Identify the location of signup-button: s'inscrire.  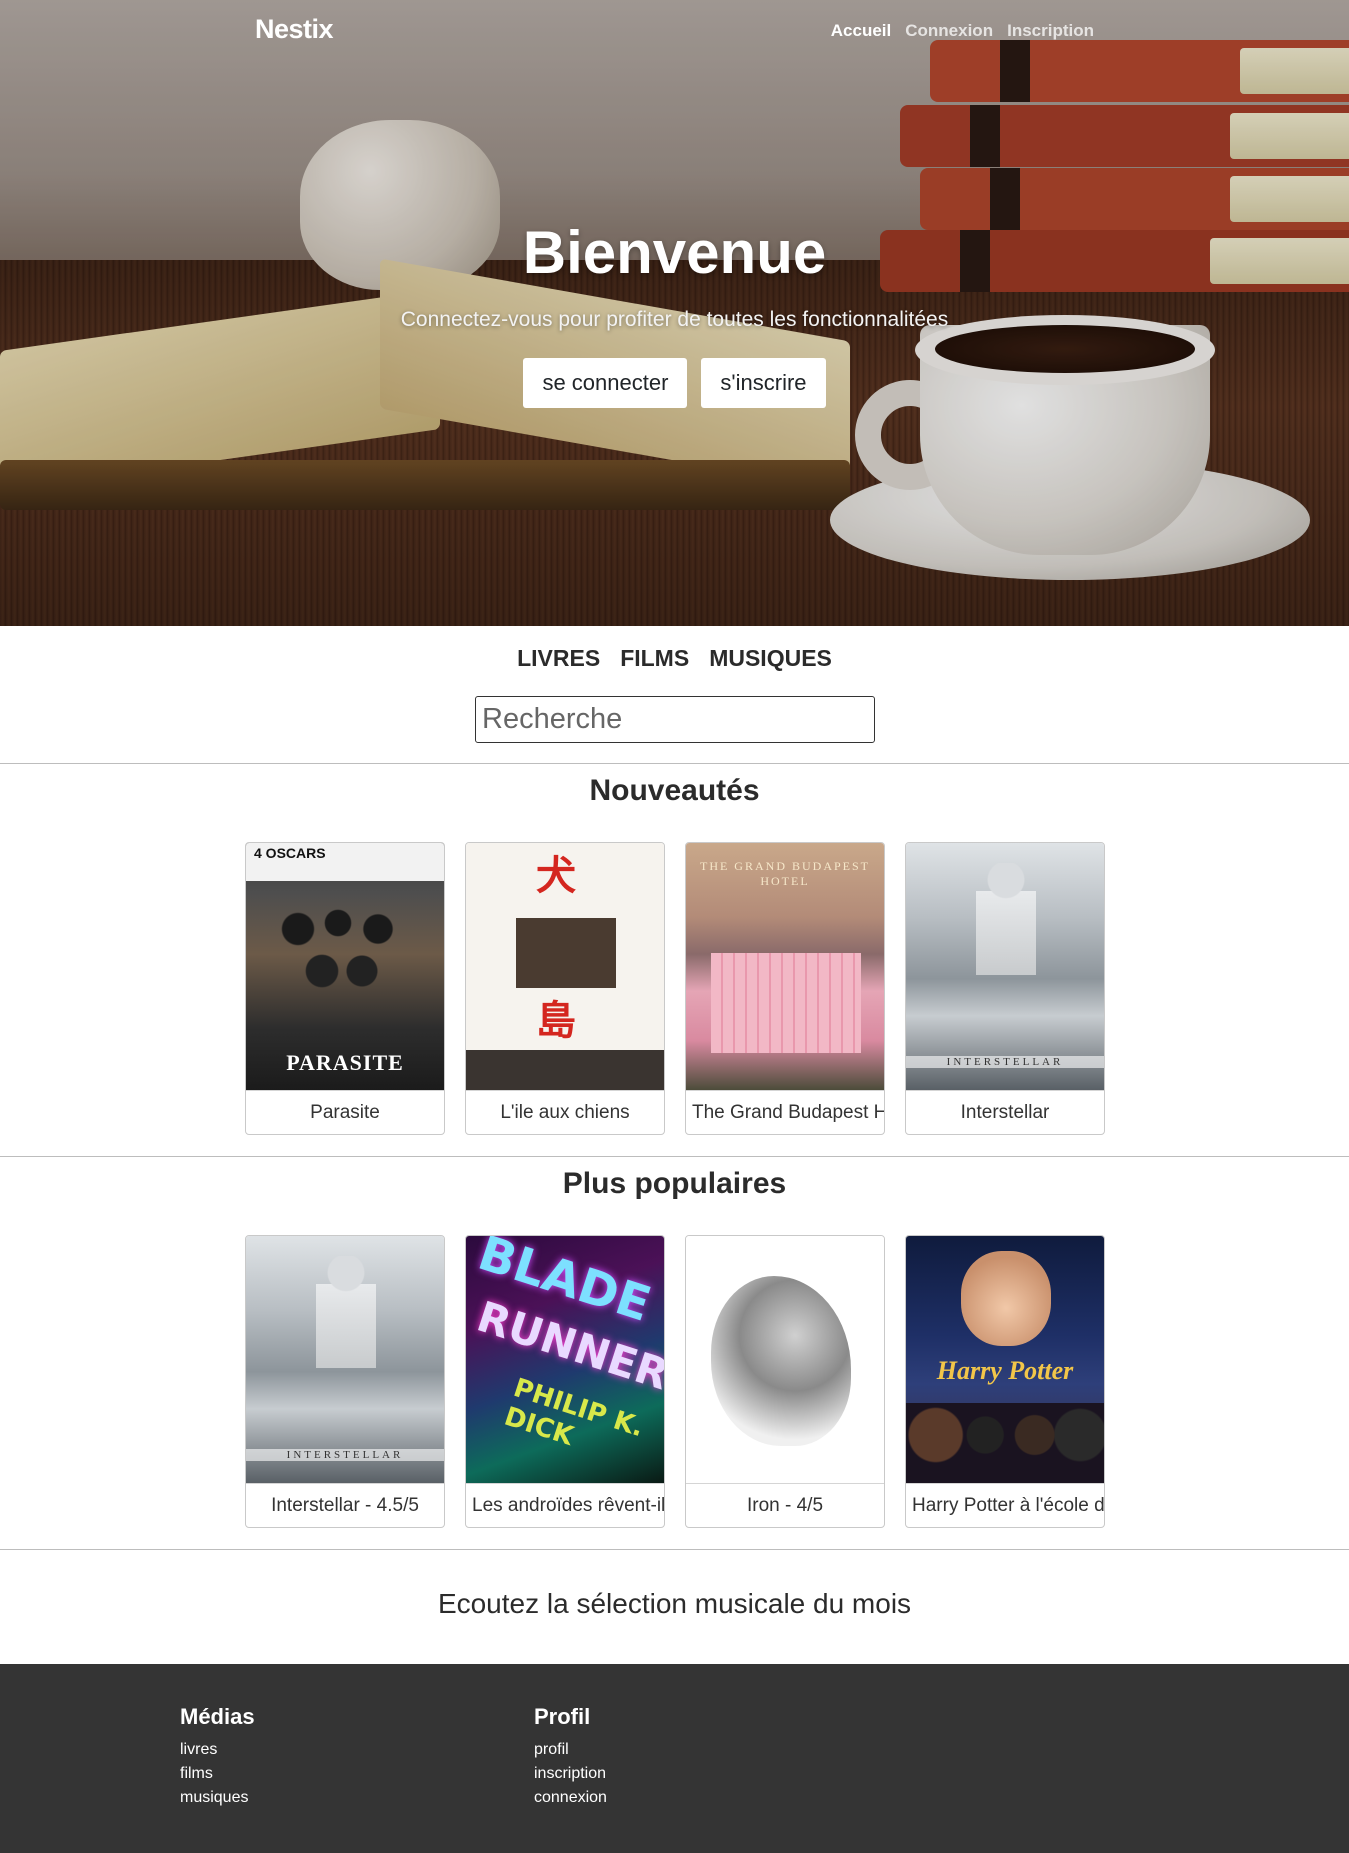
(763, 383).